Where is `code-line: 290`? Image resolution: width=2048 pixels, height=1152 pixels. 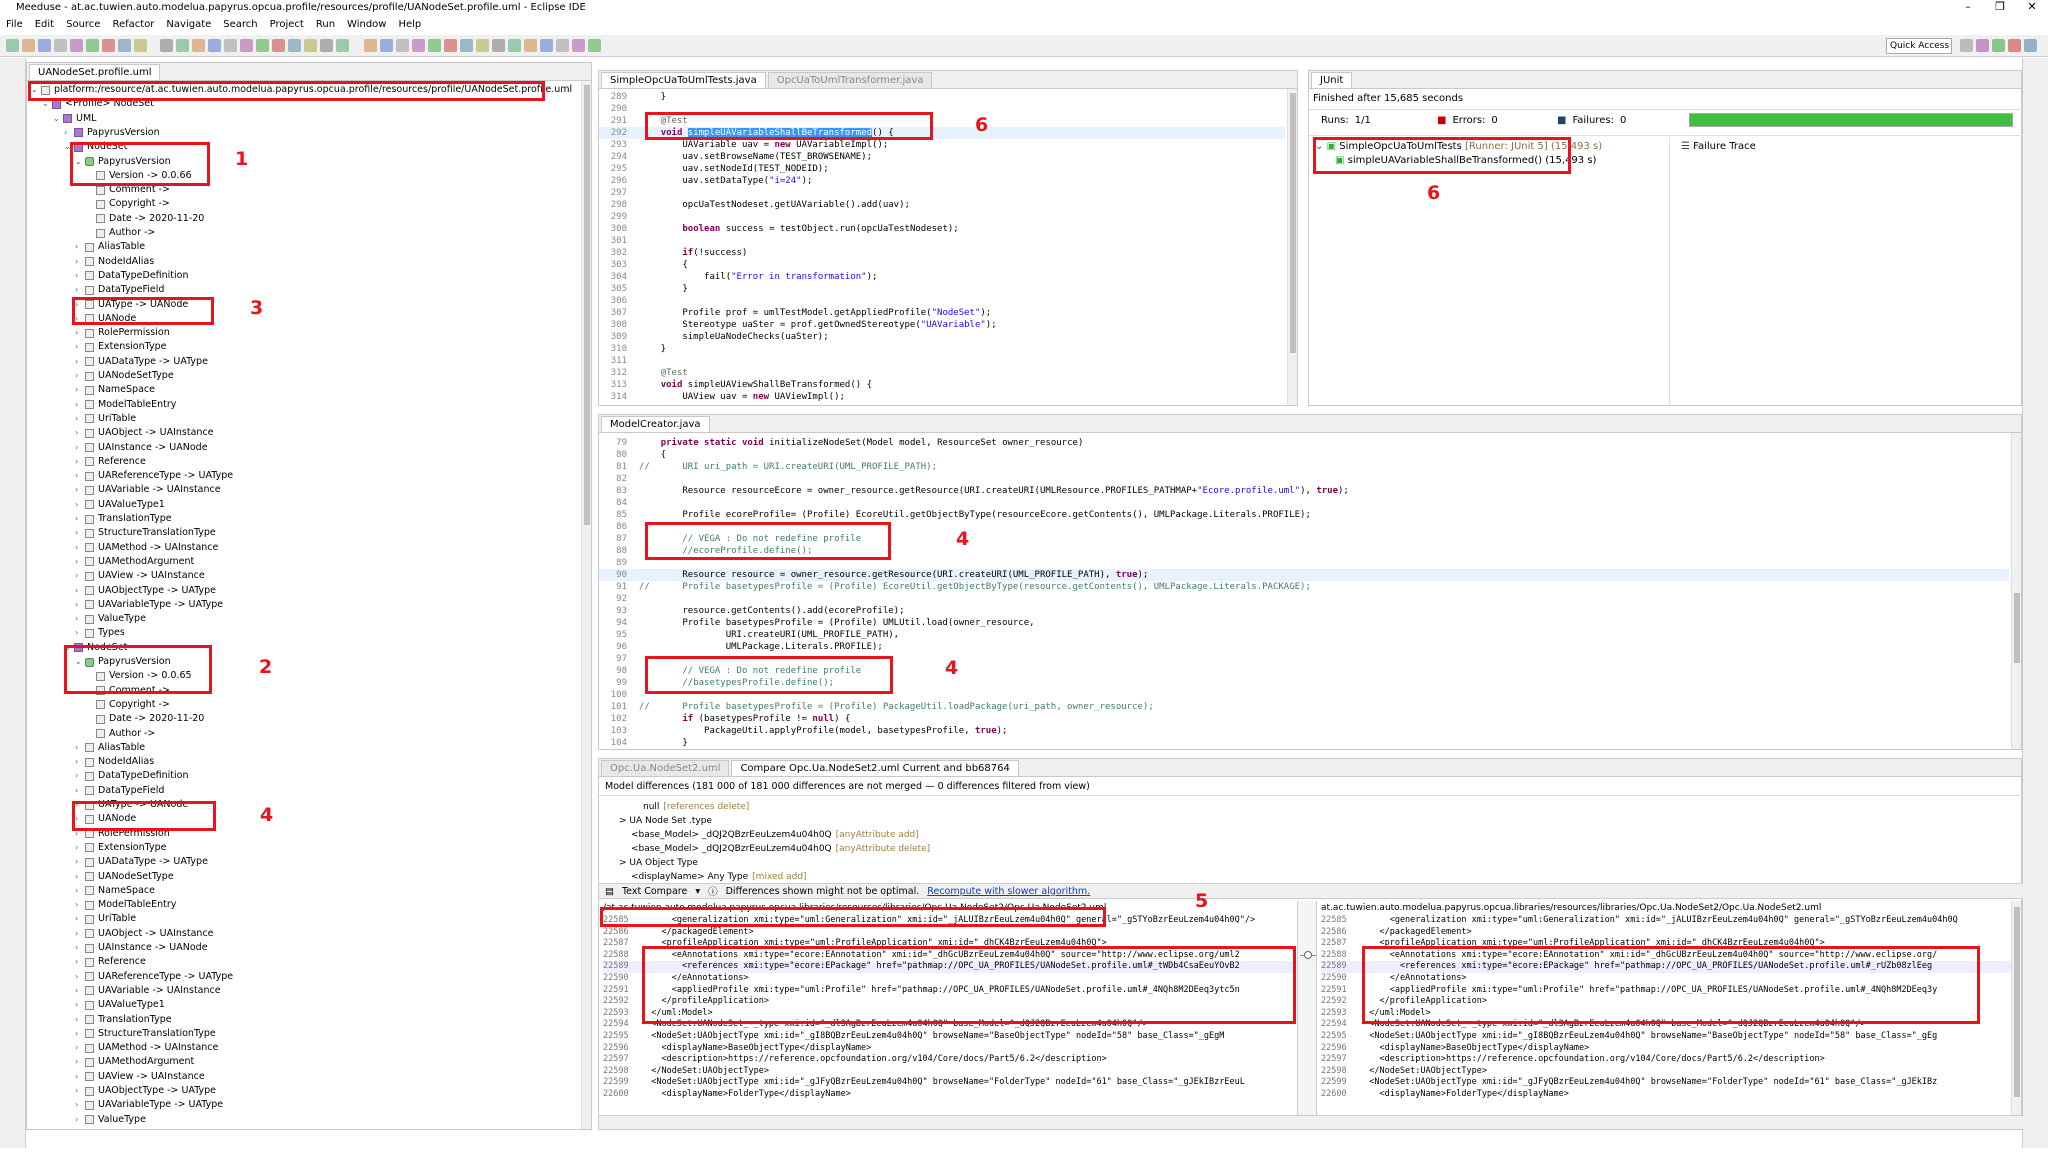 code-line: 290 is located at coordinates (942, 109).